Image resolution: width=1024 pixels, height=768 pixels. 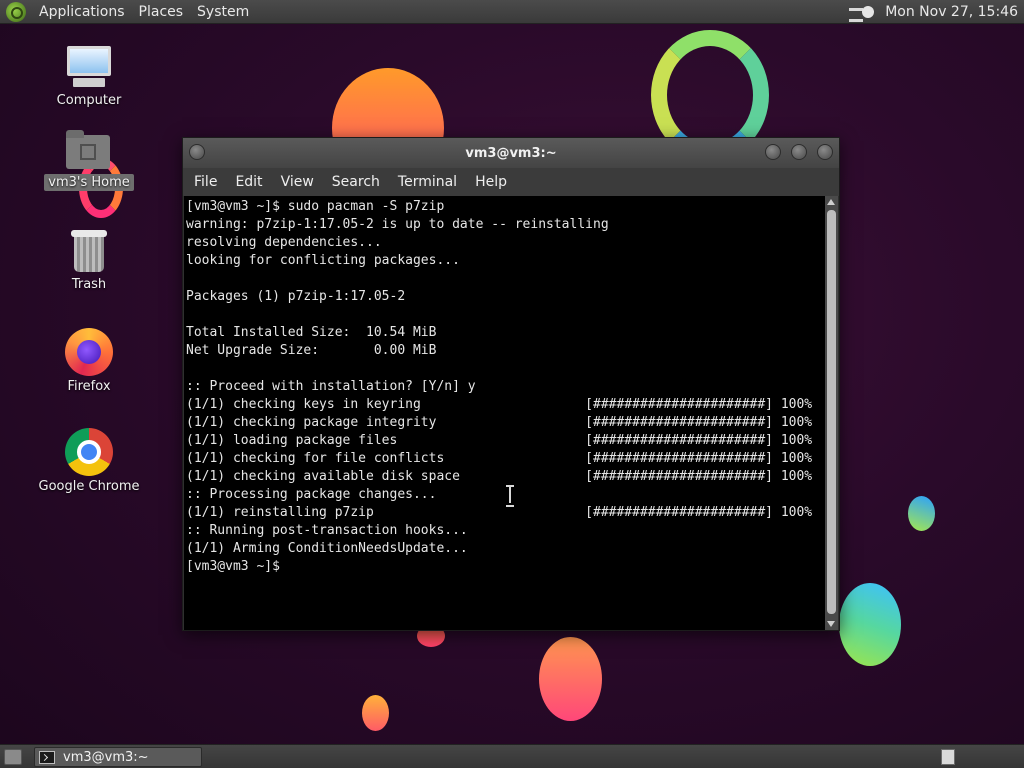 I want to click on panel-tray: Mon Nov 27, 15:46, so click(x=936, y=13).